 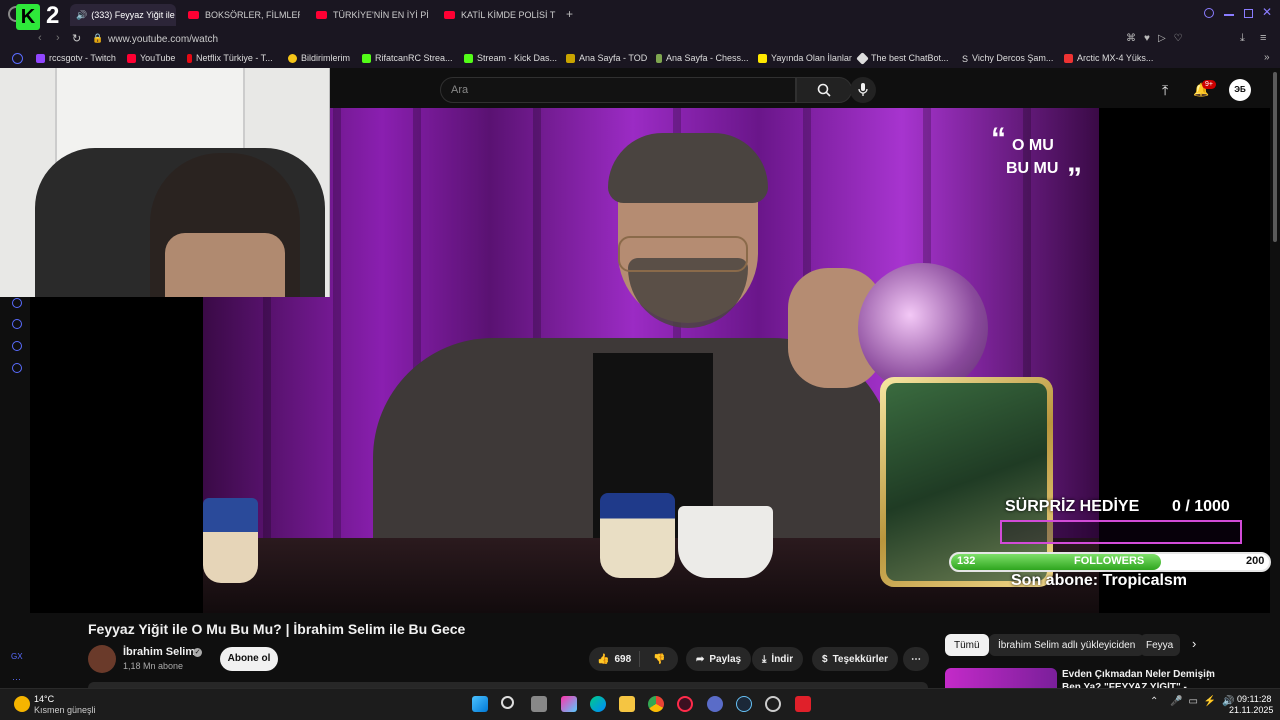 What do you see at coordinates (17, 324) in the screenshot?
I see `history-icon` at bounding box center [17, 324].